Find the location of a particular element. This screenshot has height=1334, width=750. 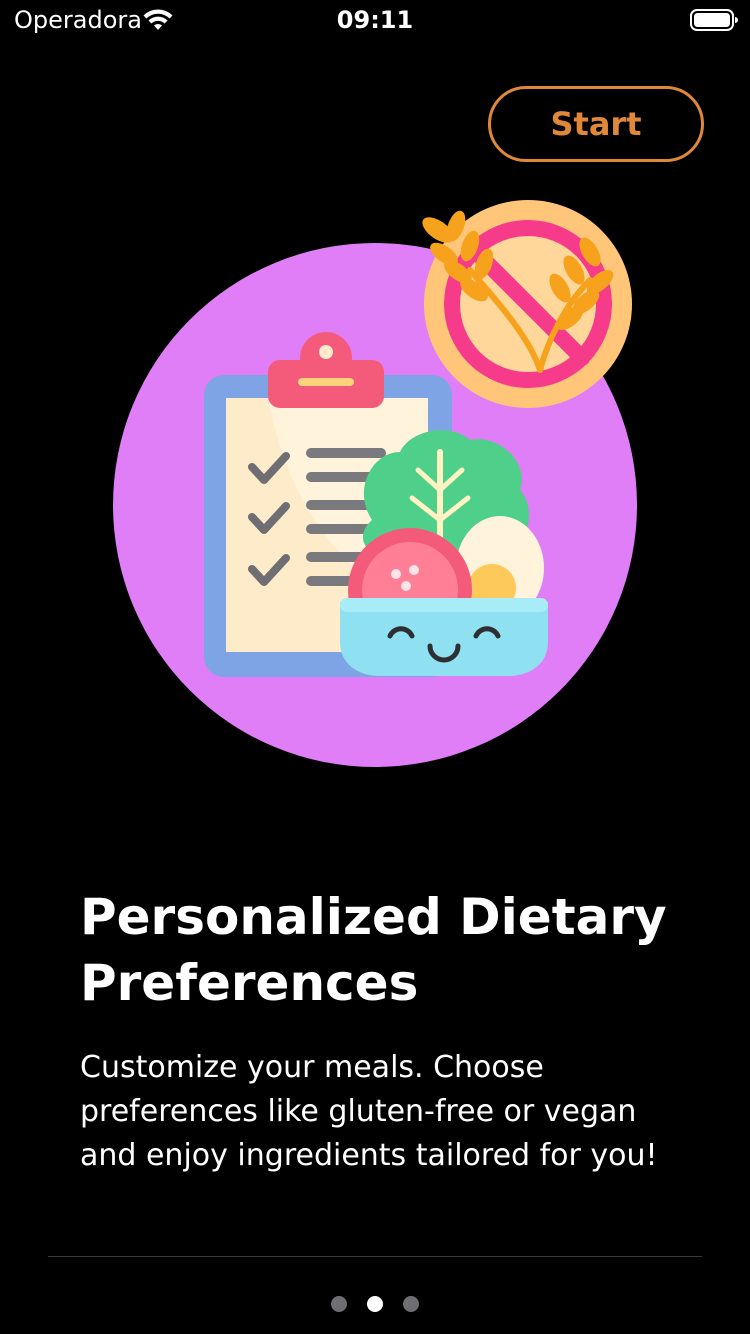

page-indicator is located at coordinates (375, 1304).